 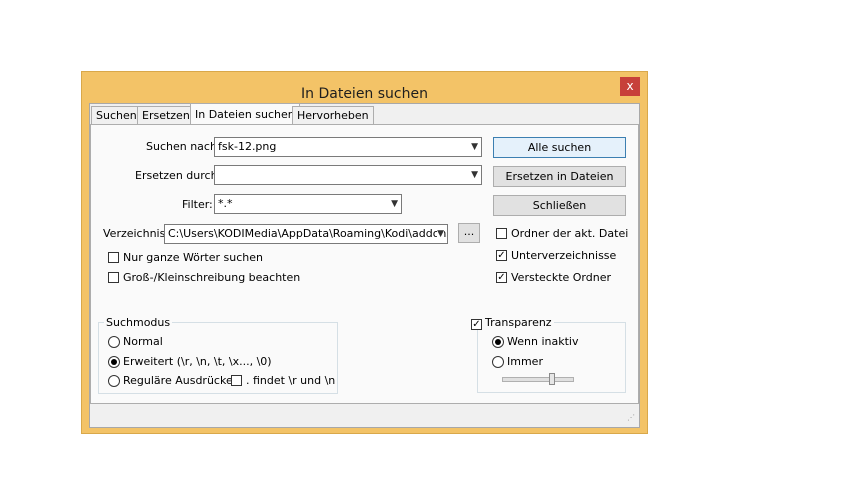 I want to click on transp-inactive-radio, so click(x=498, y=342).